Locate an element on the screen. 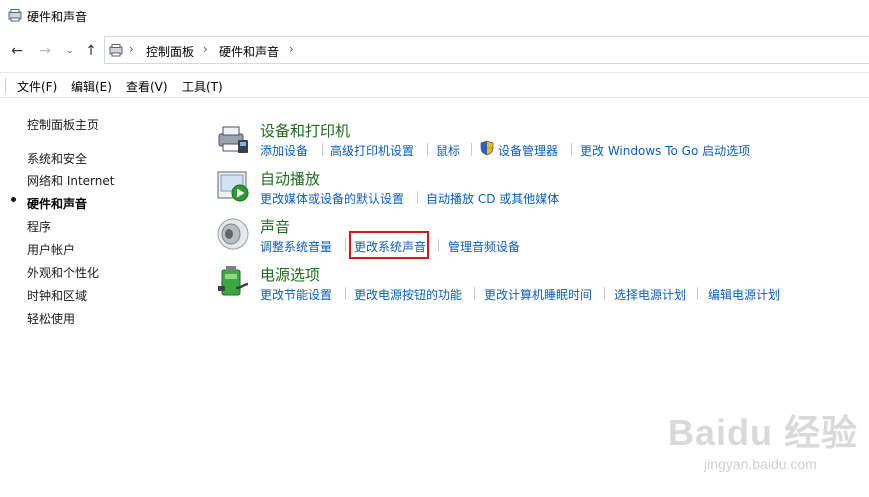  baidu-jingyan-watermark: Baidu 经验 jingyan.baidu.com is located at coordinates (768, 449).